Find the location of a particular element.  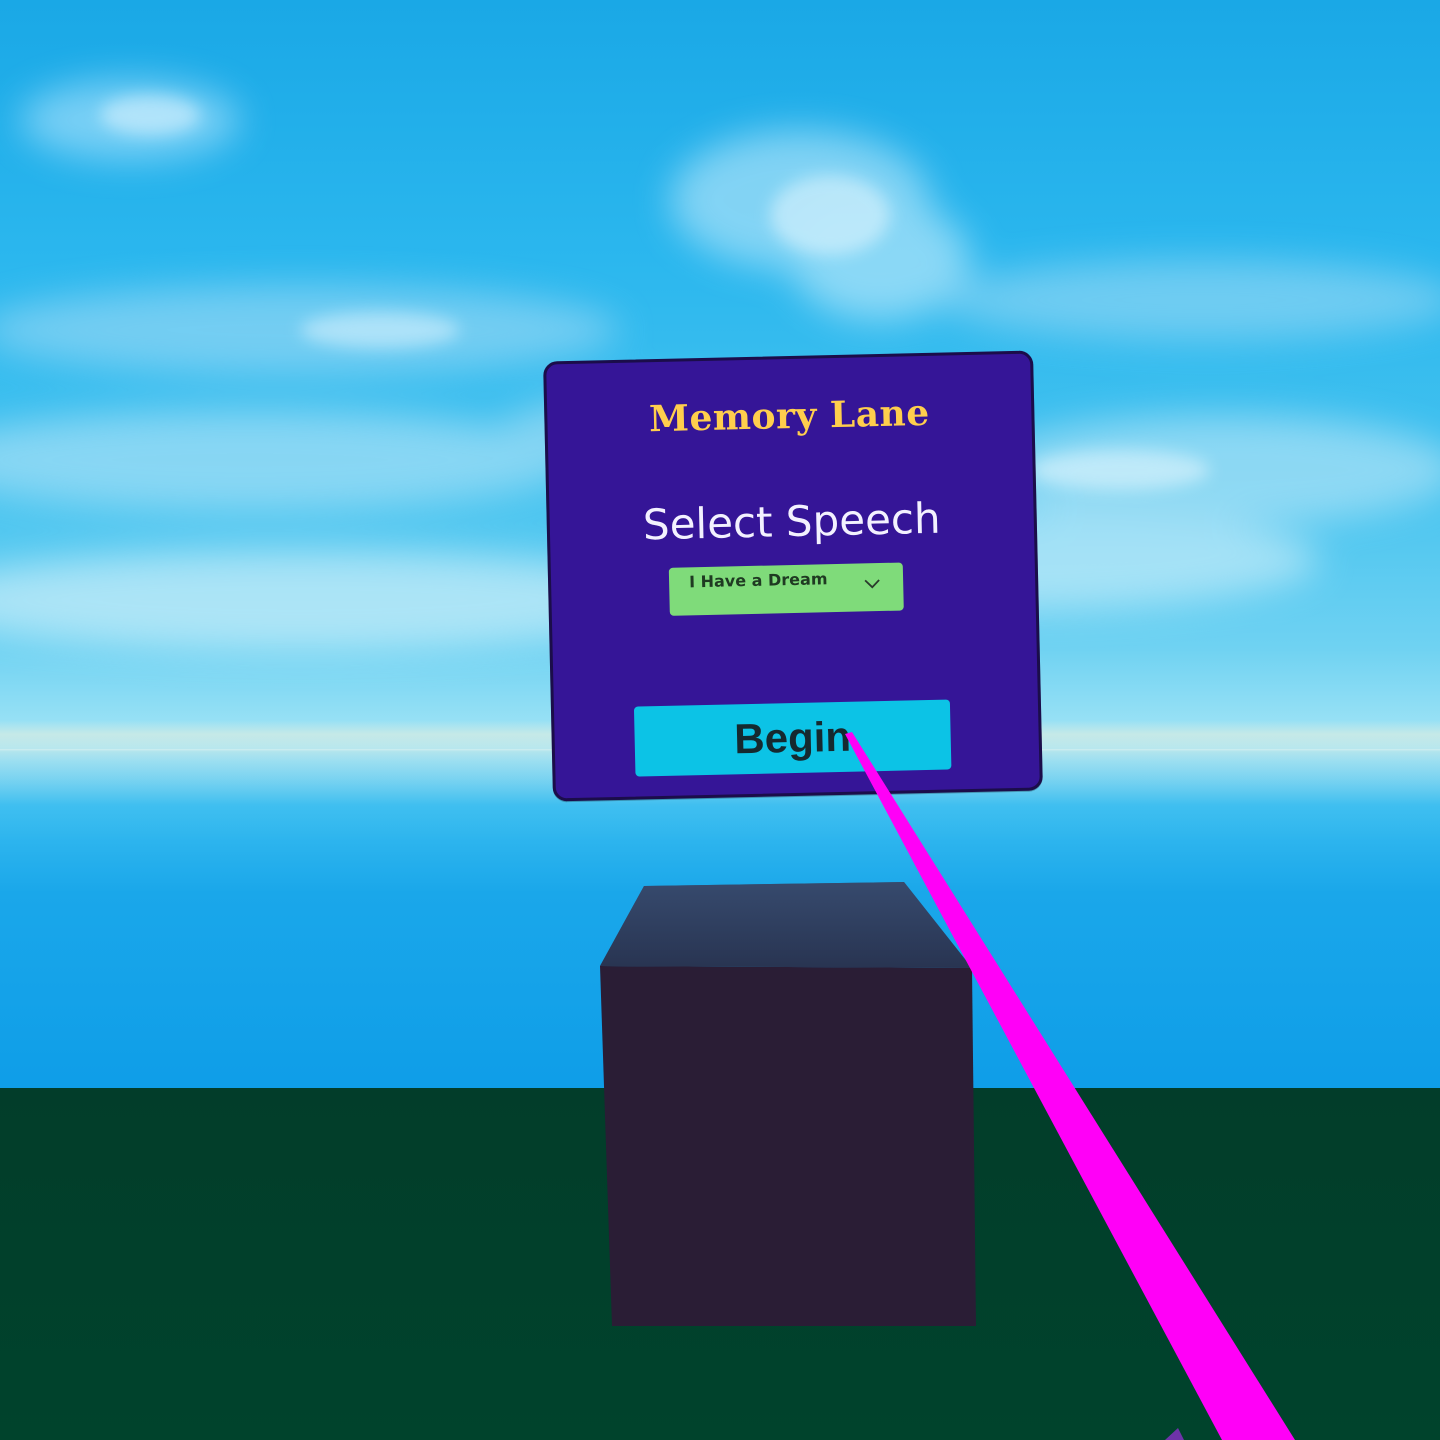

begin-button: Begin is located at coordinates (792, 738).